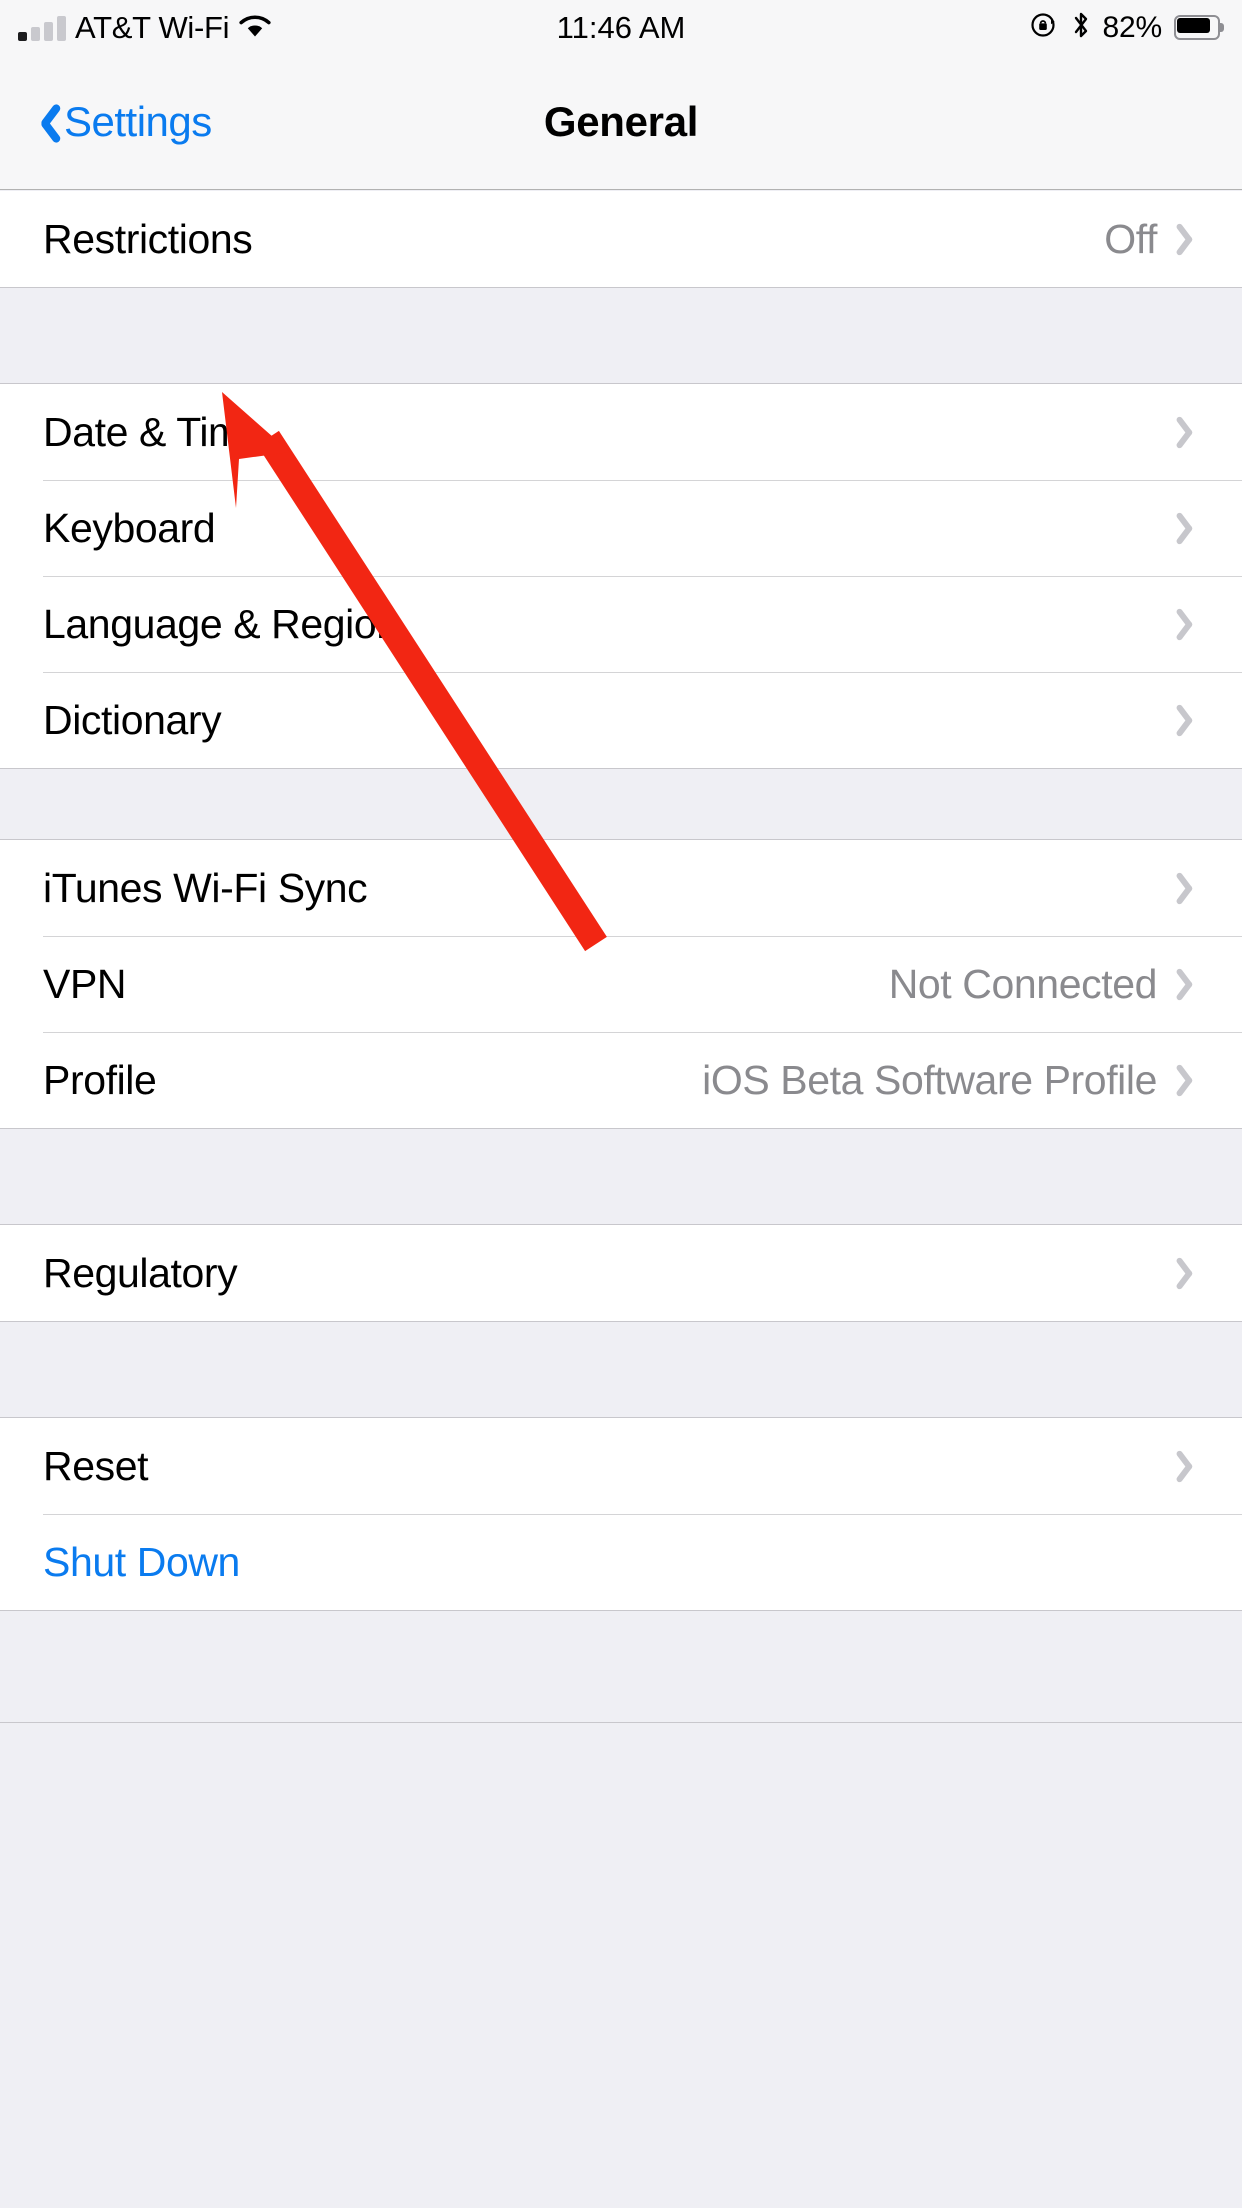 This screenshot has width=1242, height=2208. Describe the element at coordinates (85, 983) in the screenshot. I see `row-label-vpn: VPN` at that location.